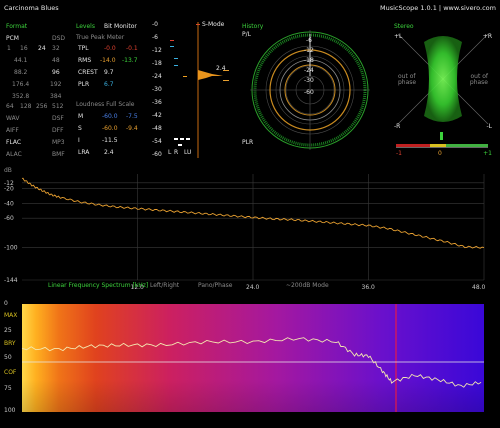 Image resolution: width=500 pixels, height=428 pixels. I want to click on spectrum-y-tick: -144, so click(11, 280).